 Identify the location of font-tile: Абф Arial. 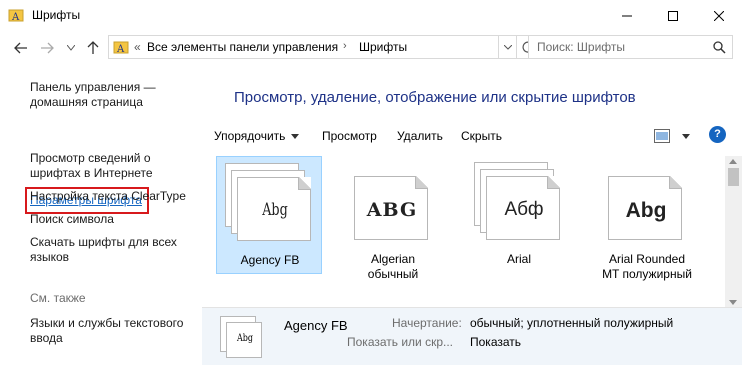
(519, 232).